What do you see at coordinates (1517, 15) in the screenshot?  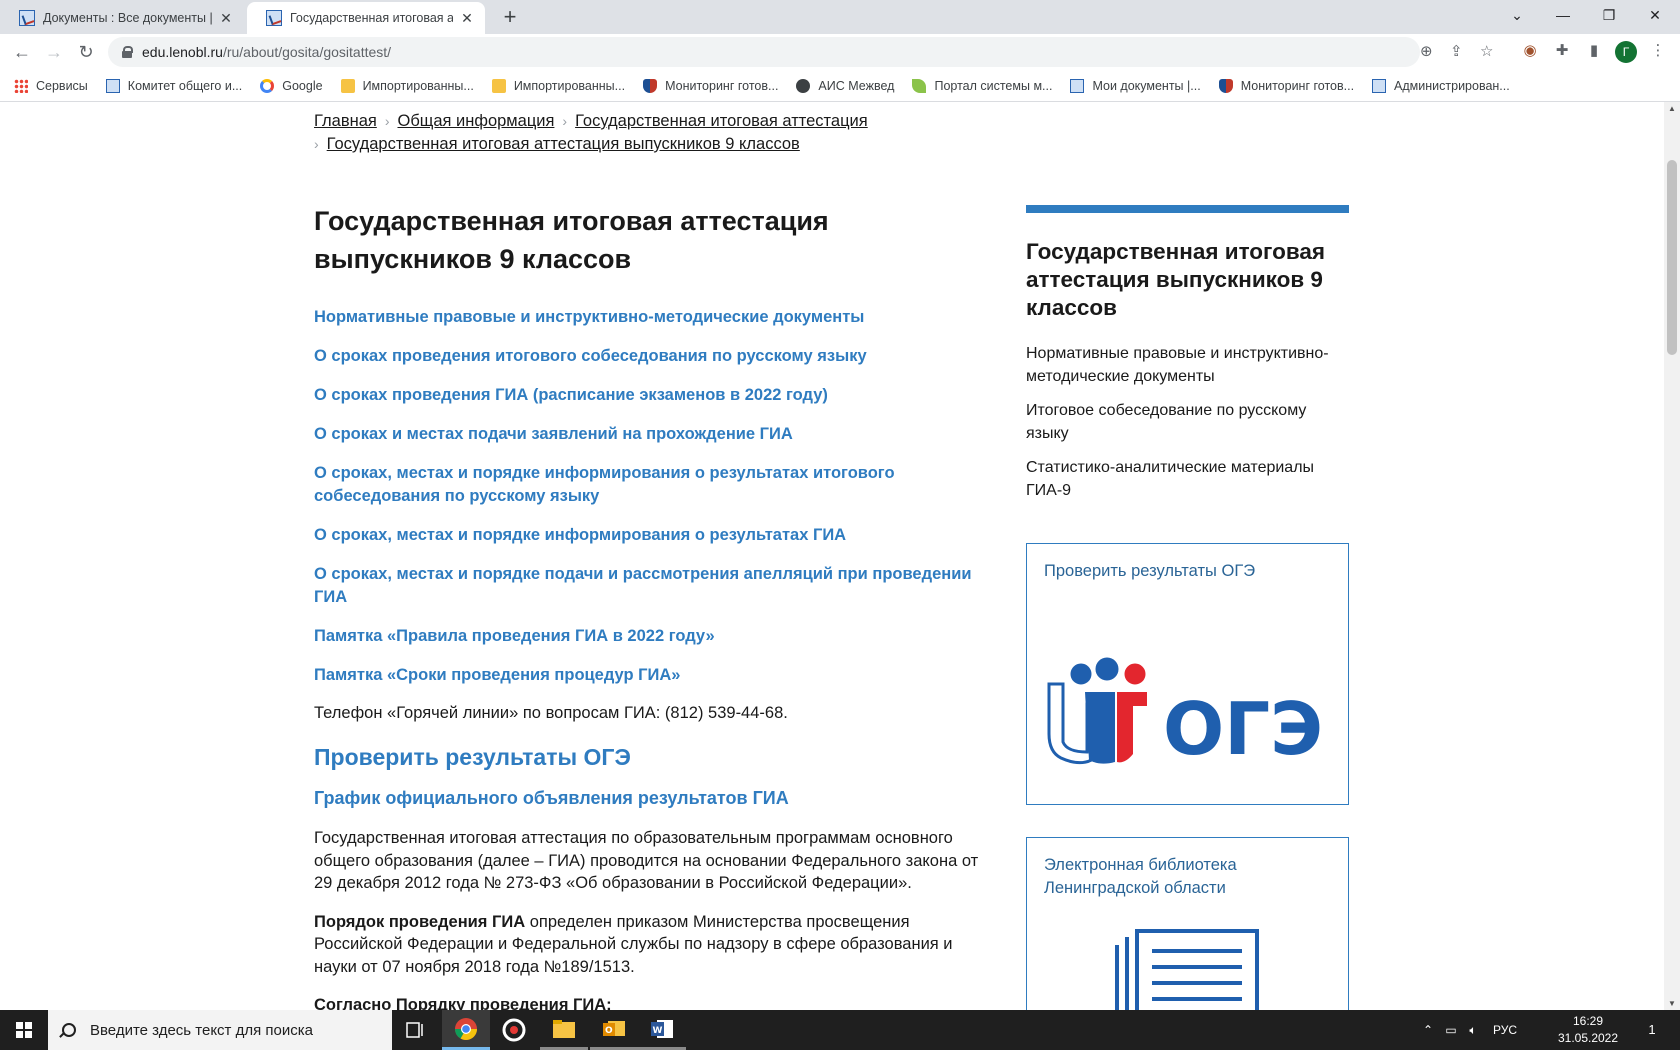 I see `tab-search-chevron-icon: ⌄` at bounding box center [1517, 15].